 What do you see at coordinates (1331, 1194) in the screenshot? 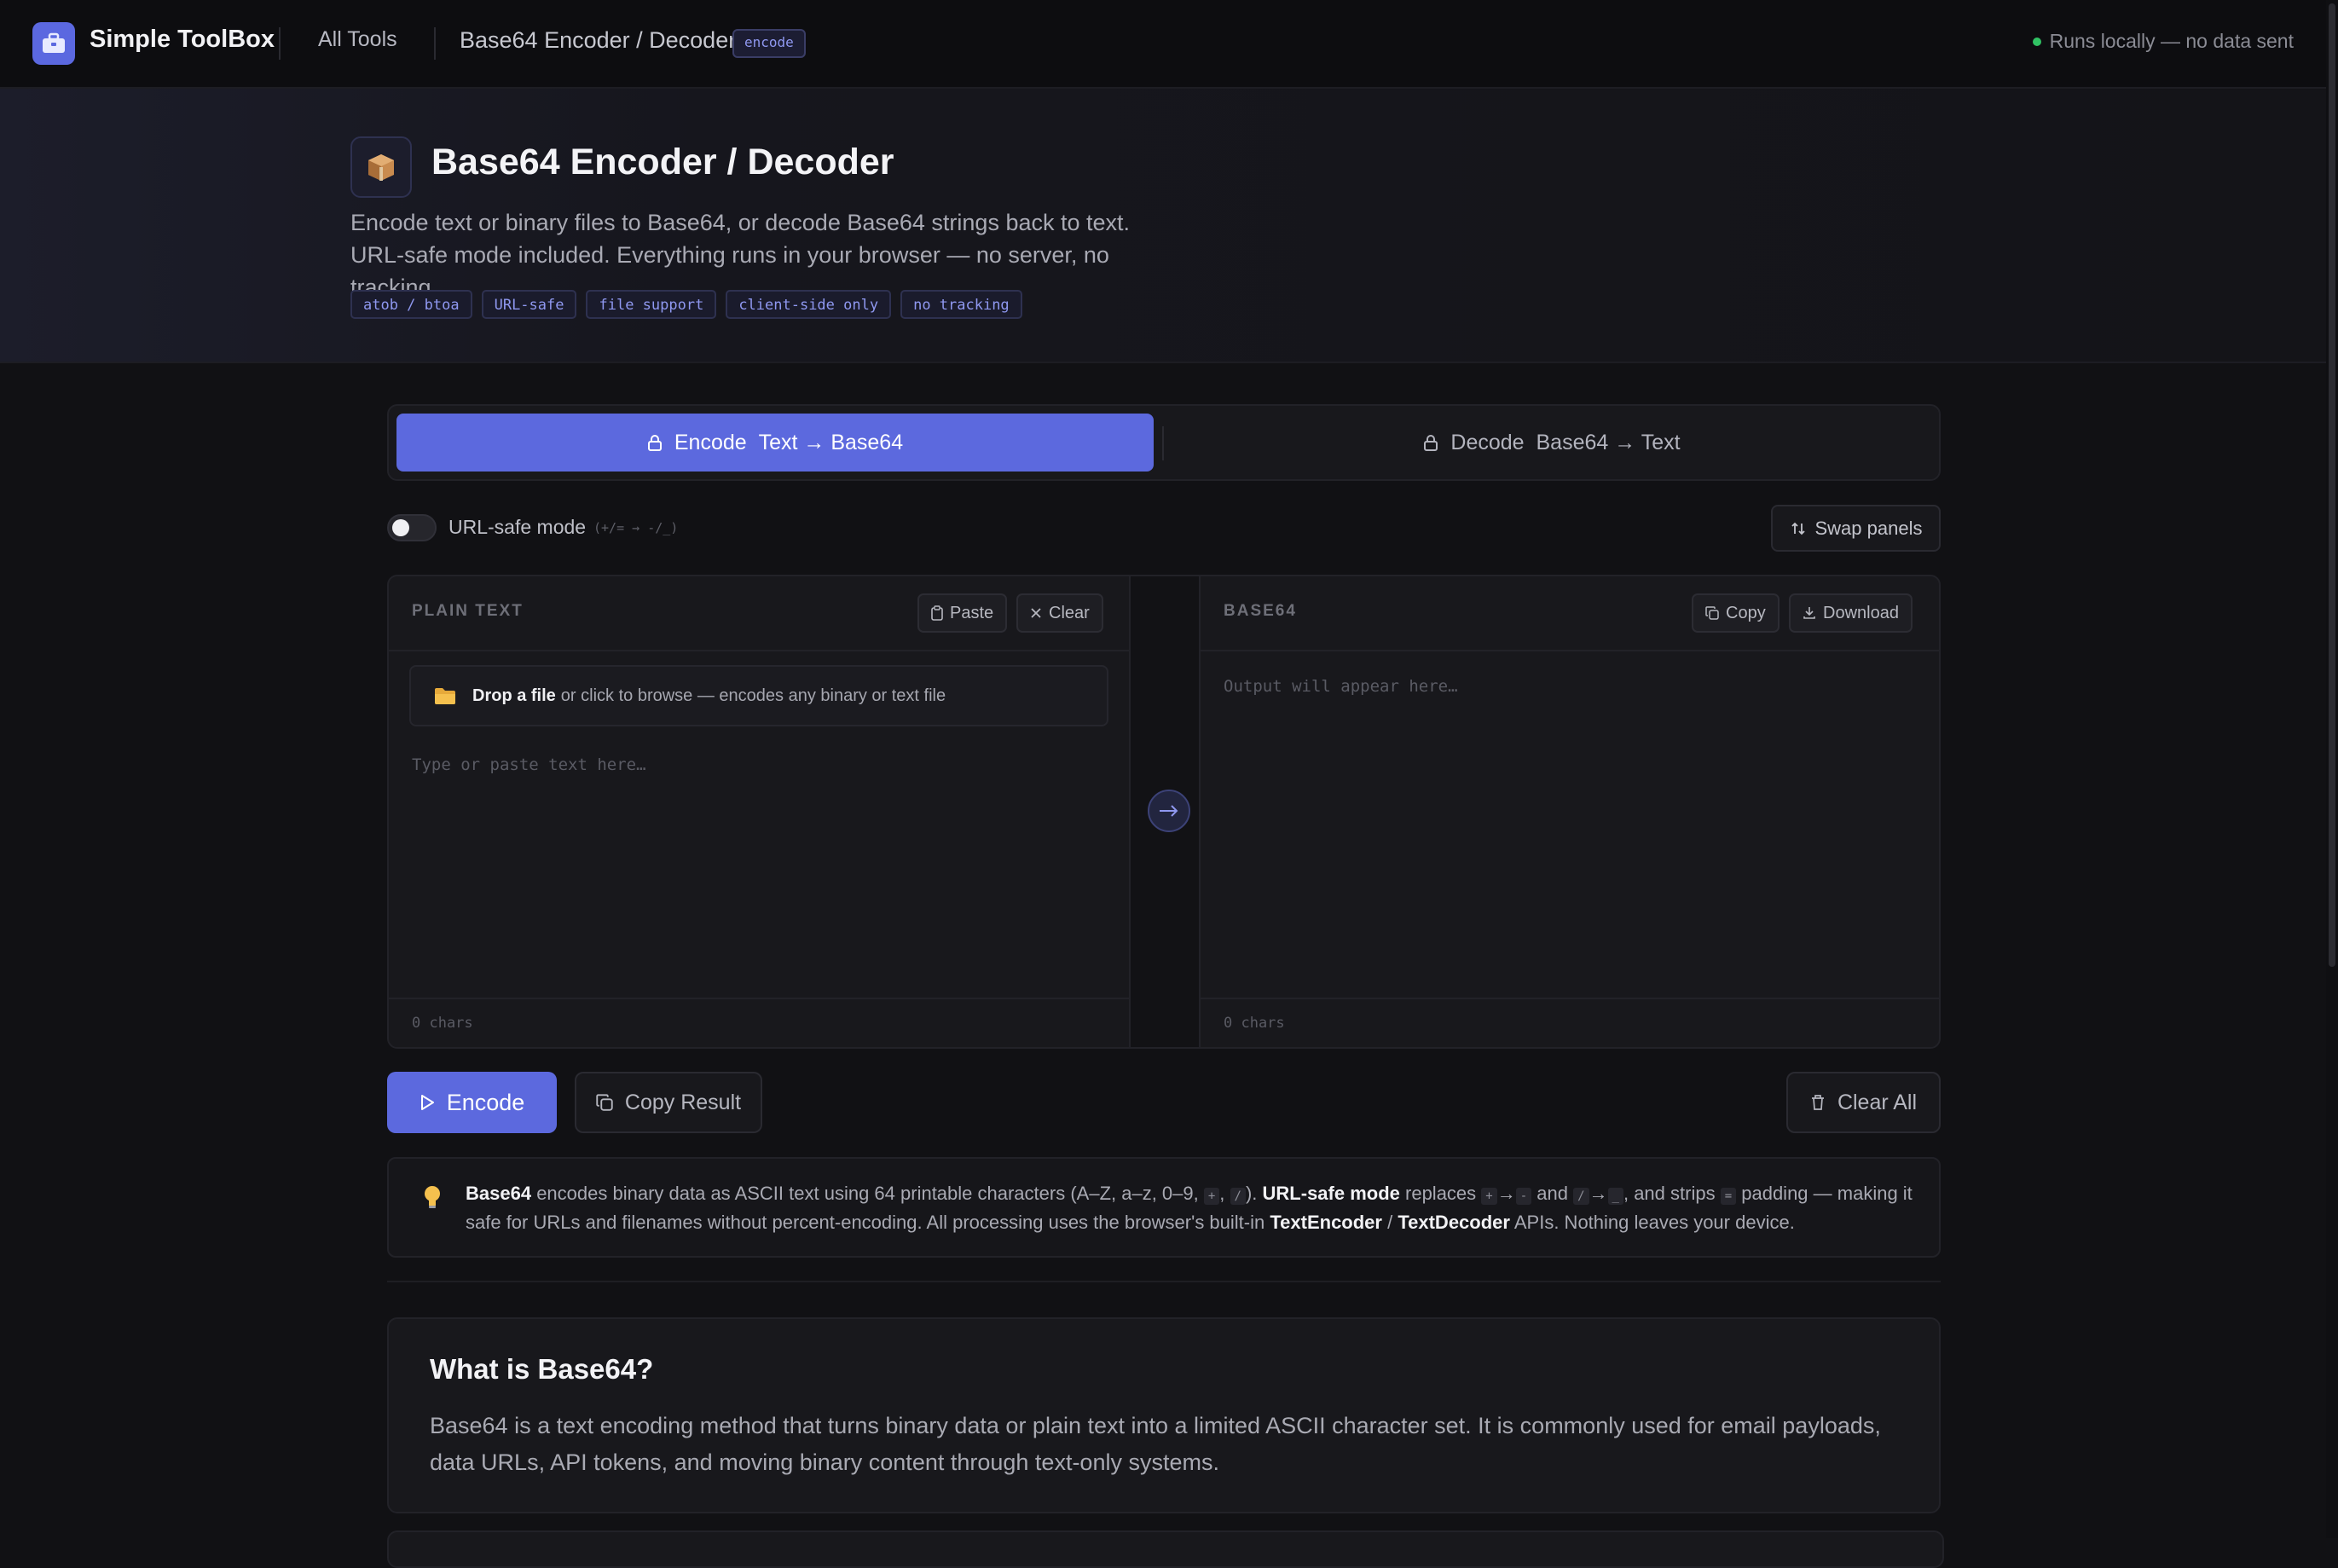
I see `info-term: URL-safe mode` at bounding box center [1331, 1194].